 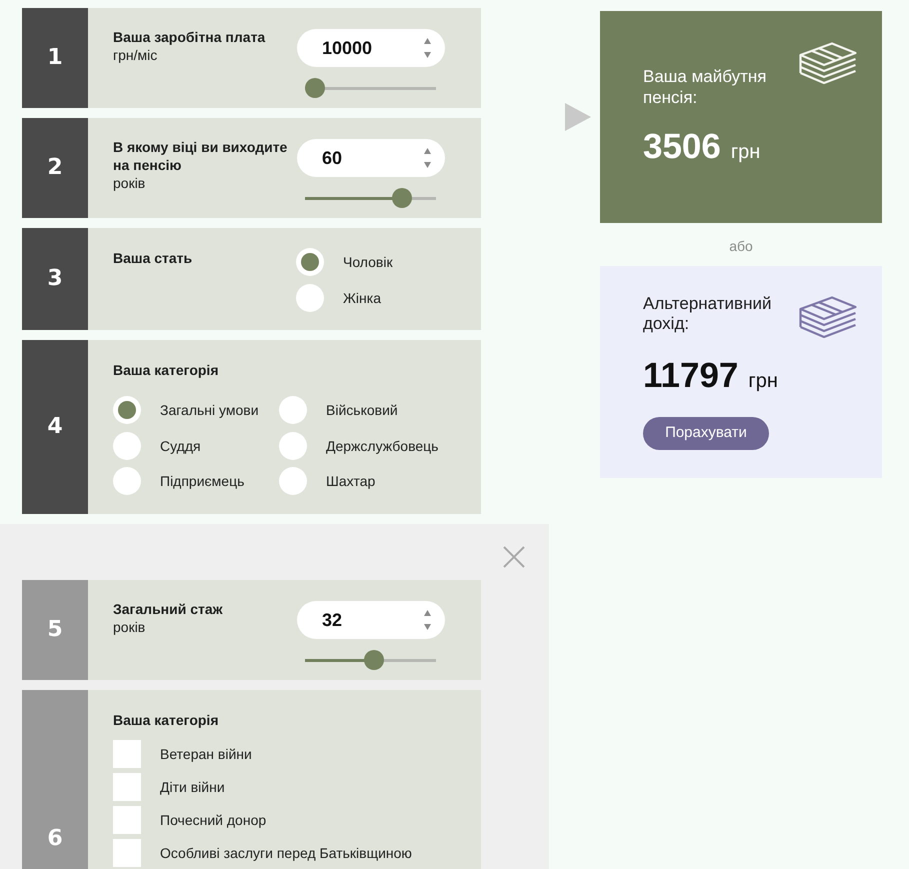 I want to click on option-label: Підприємець, so click(x=202, y=481).